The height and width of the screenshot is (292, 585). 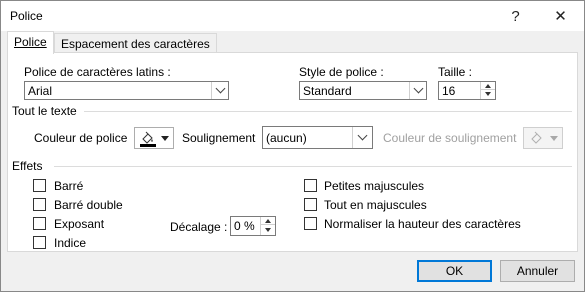 I want to click on subscript-checkbox, so click(x=39, y=242).